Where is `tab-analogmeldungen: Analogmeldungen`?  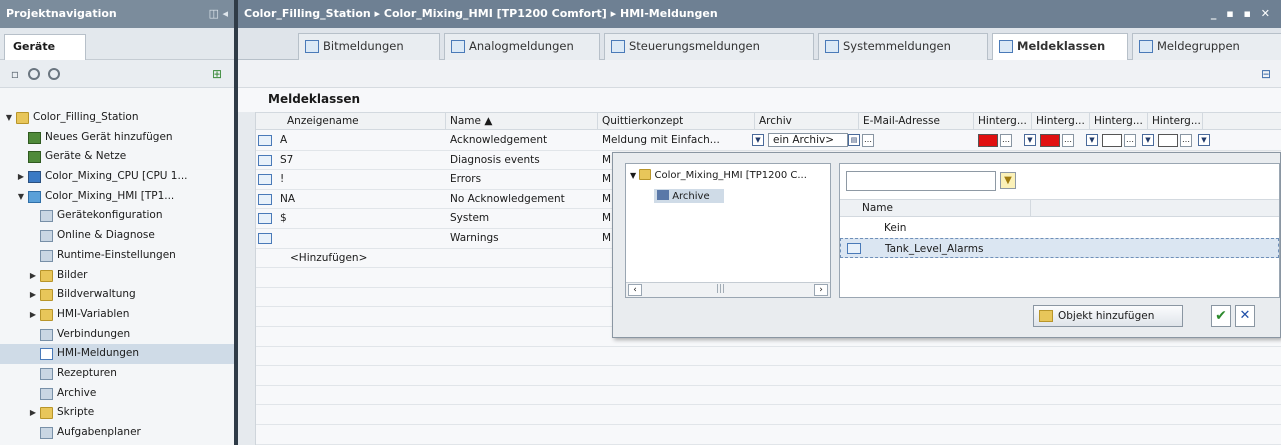
tab-analogmeldungen: Analogmeldungen is located at coordinates (522, 46).